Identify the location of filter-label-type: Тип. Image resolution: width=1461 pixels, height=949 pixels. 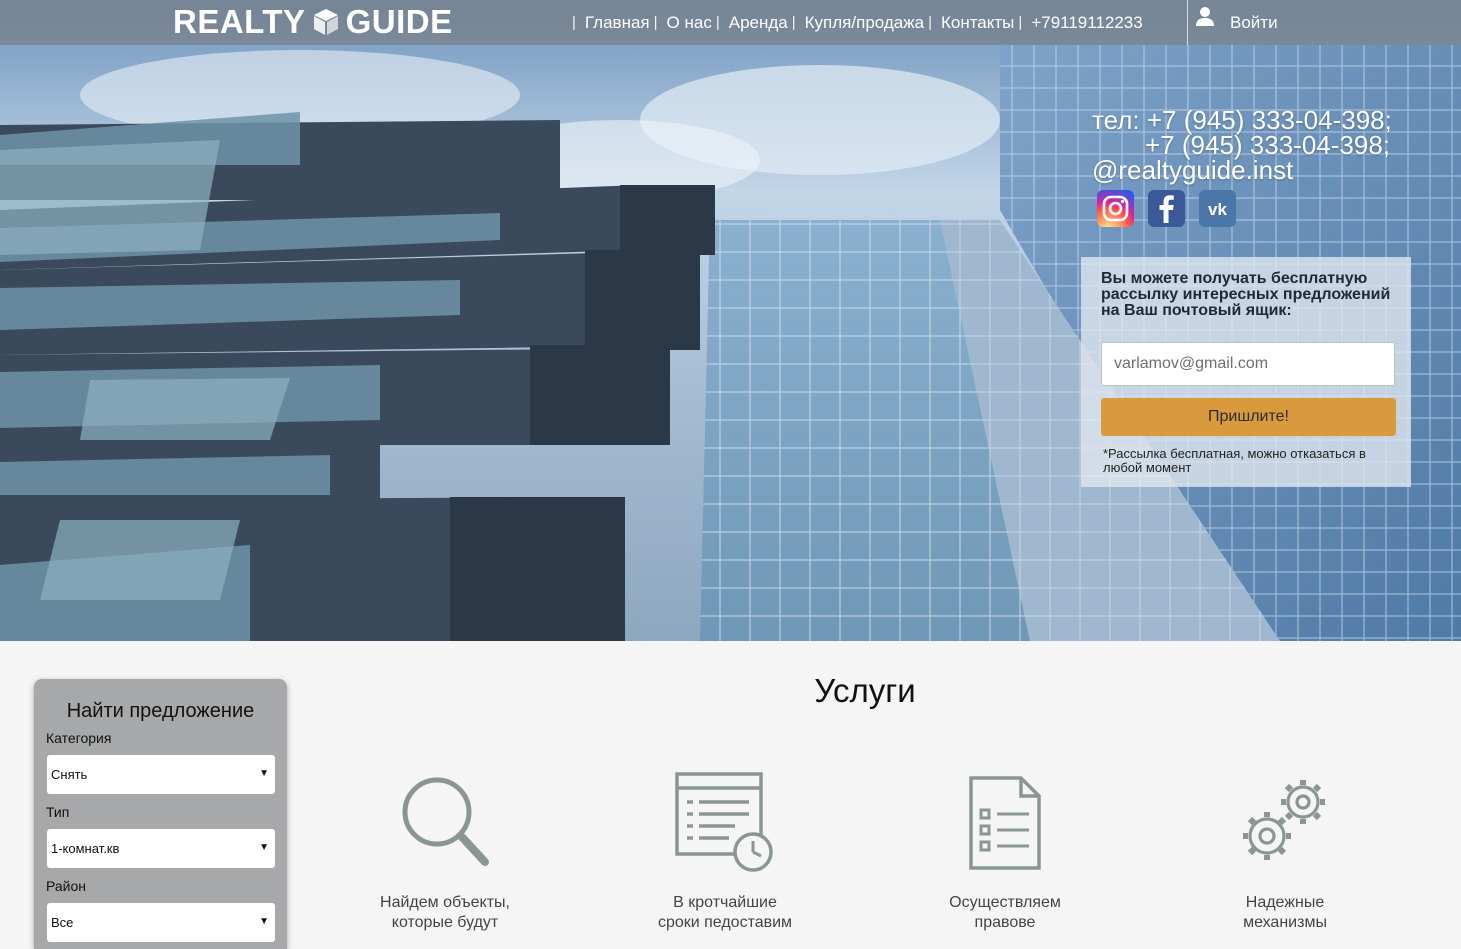
(58, 812).